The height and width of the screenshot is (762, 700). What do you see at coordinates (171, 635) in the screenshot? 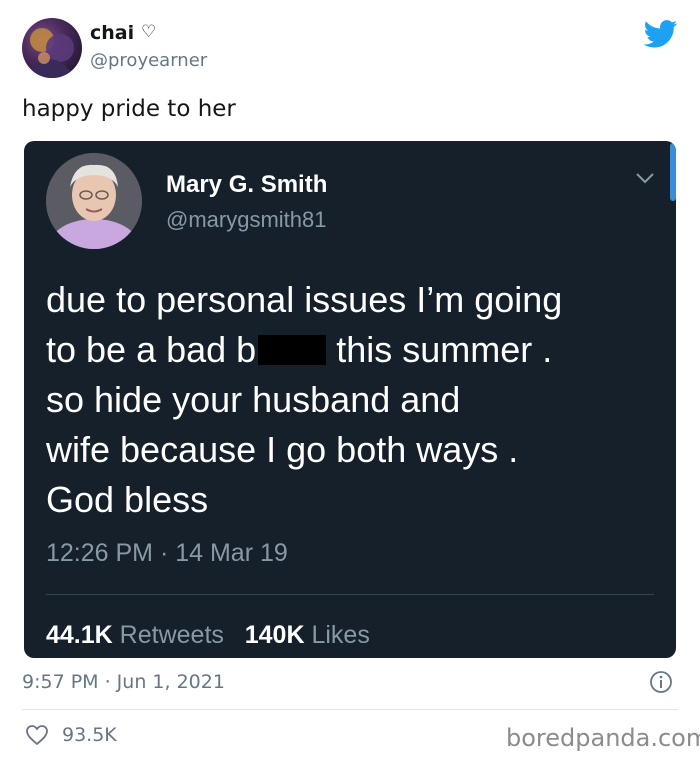
I see `retweets-label: Retweets` at bounding box center [171, 635].